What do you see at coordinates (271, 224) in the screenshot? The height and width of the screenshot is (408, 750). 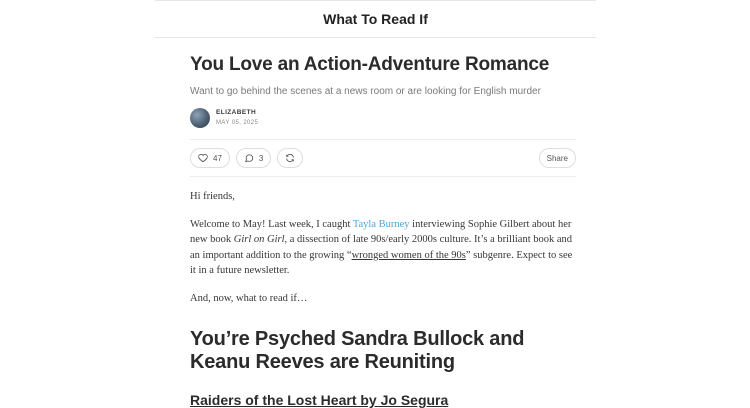 I see `intro-text: Welcome to May! Last week, I caught` at bounding box center [271, 224].